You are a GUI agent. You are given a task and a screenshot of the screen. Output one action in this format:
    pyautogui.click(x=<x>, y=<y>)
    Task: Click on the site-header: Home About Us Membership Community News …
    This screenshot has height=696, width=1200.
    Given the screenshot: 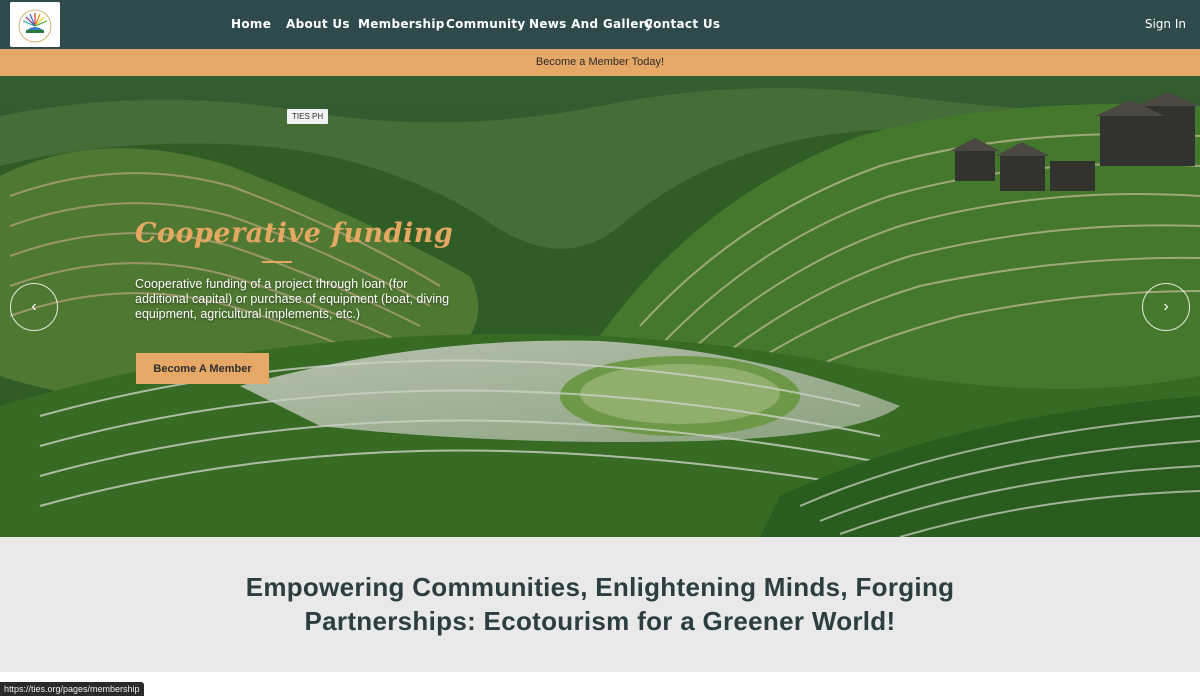 What is the action you would take?
    pyautogui.click(x=600, y=24)
    